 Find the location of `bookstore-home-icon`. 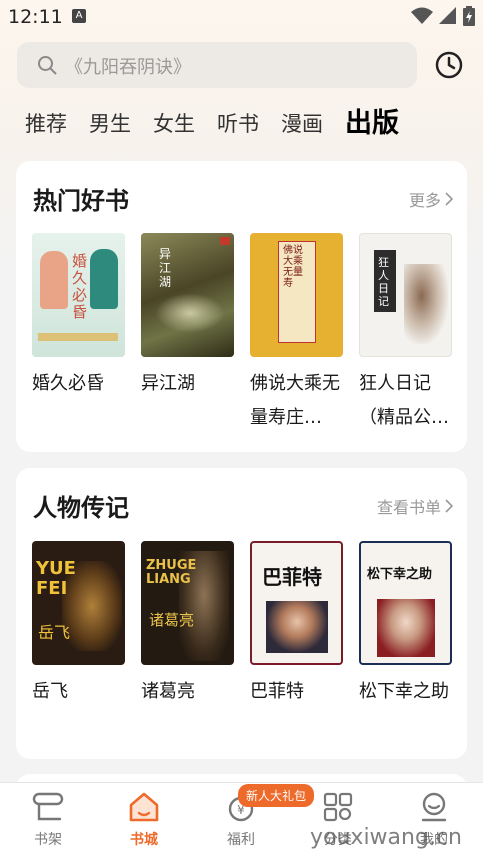

bookstore-home-icon is located at coordinates (144, 807).